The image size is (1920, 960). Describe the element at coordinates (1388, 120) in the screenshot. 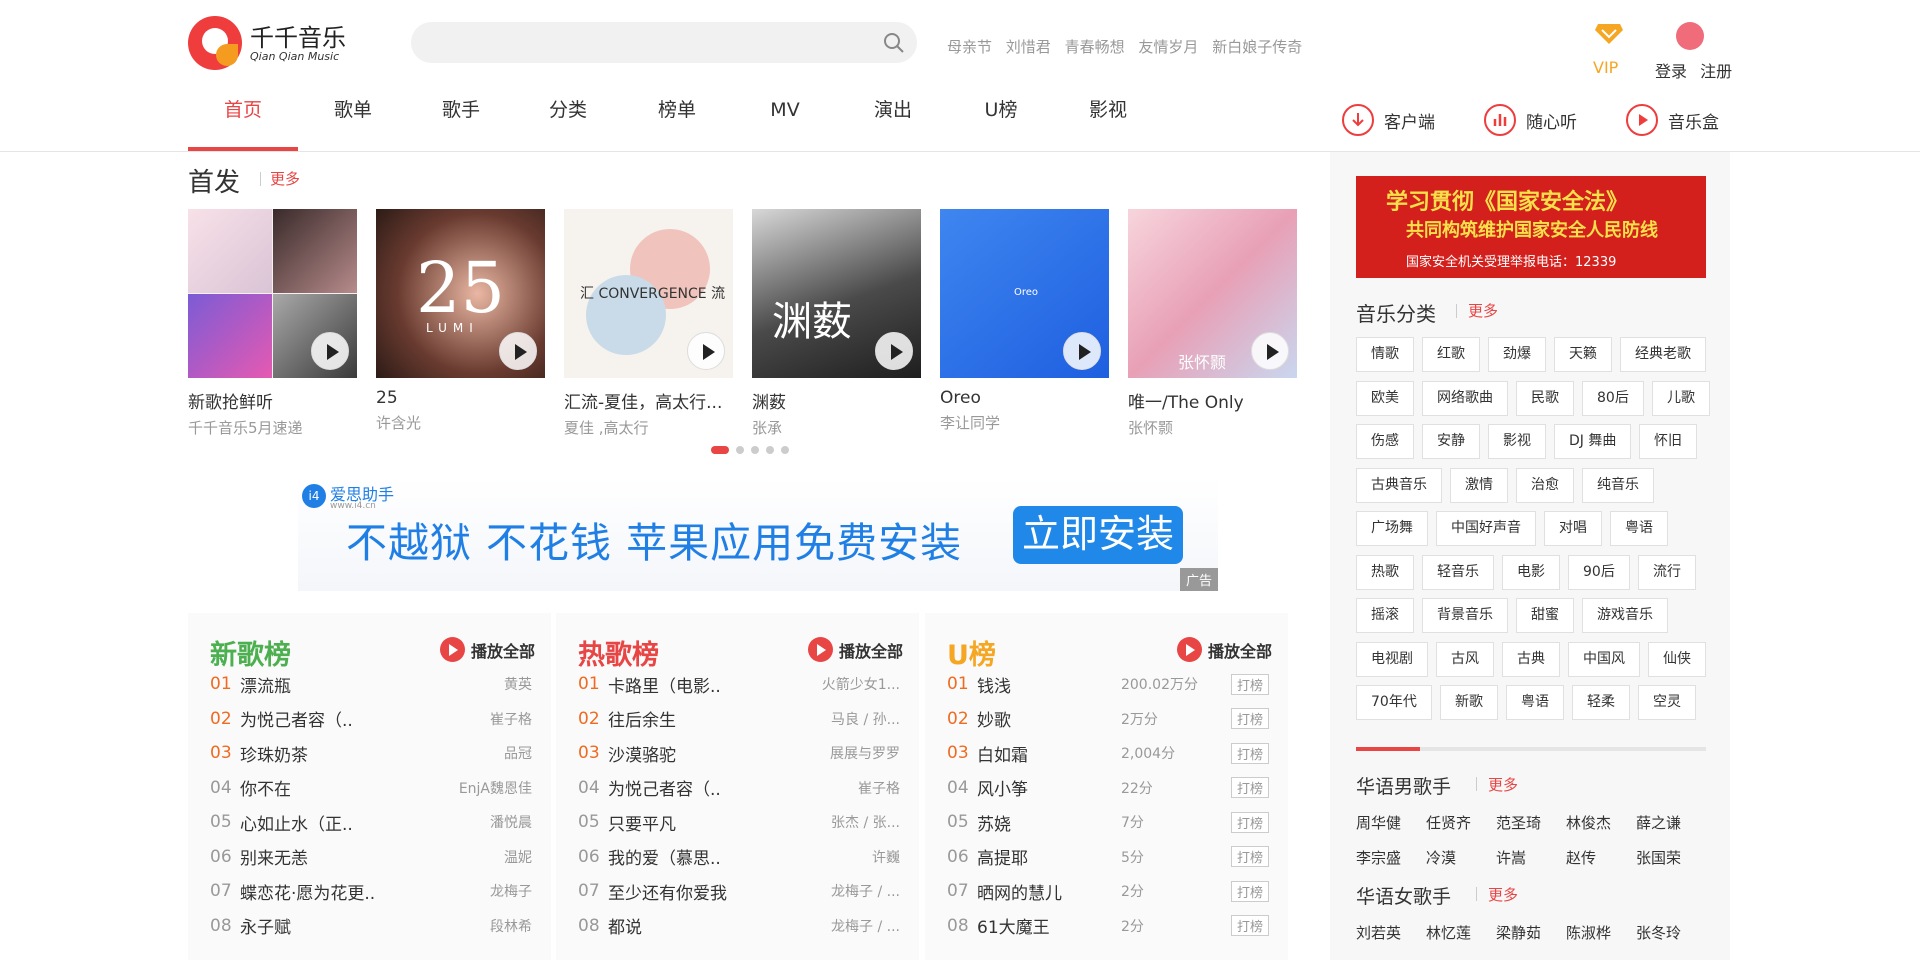

I see `tool-client: 客户端` at that location.